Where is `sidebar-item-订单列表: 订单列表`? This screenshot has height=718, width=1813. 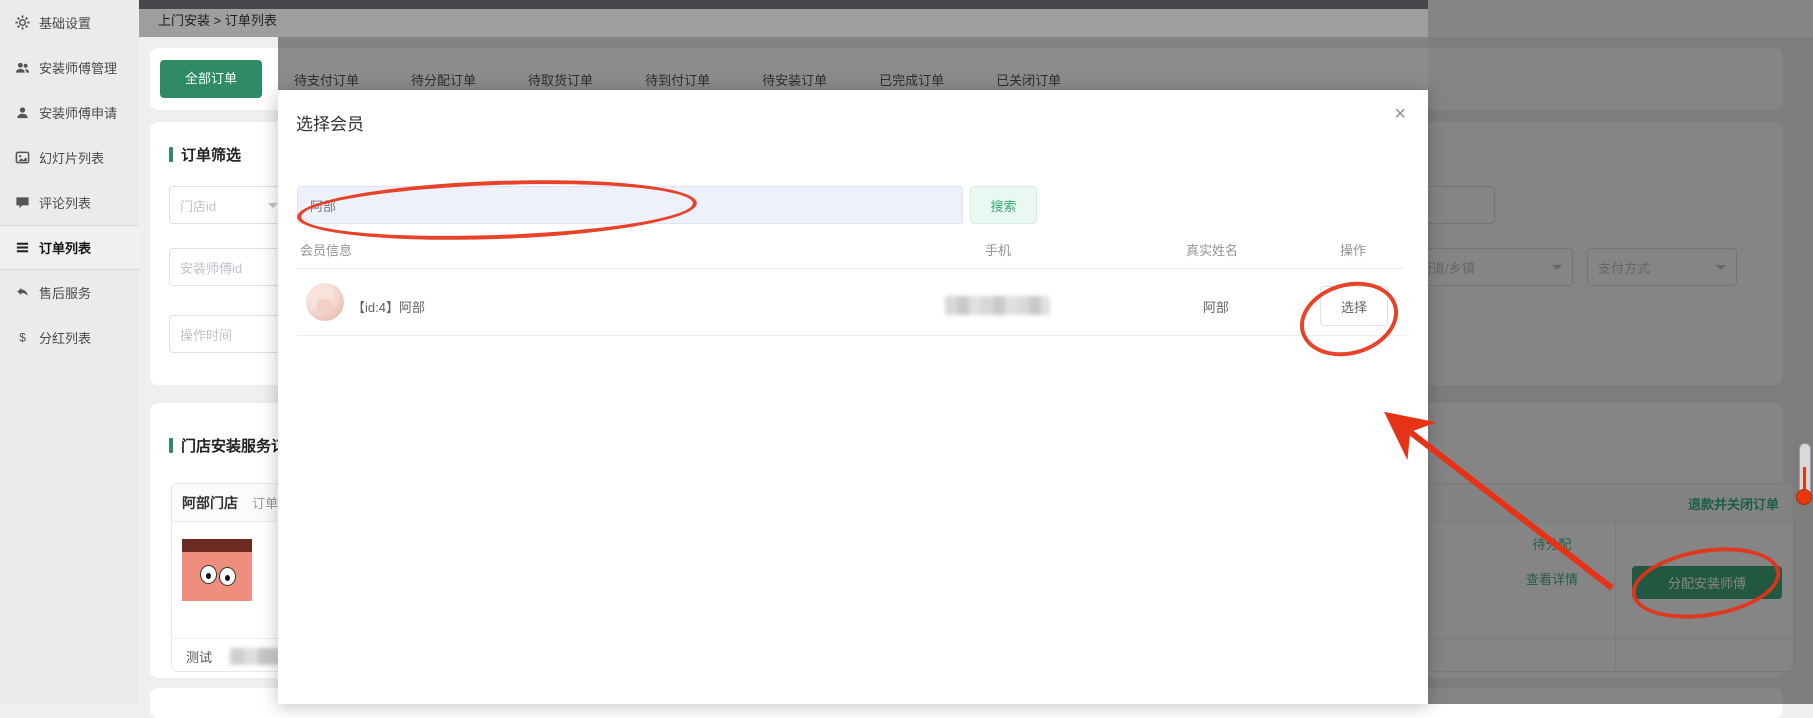 sidebar-item-订单列表: 订单列表 is located at coordinates (69, 247).